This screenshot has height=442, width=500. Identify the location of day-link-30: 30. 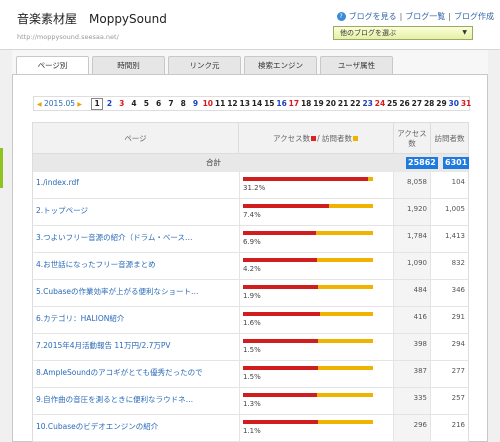
(454, 104).